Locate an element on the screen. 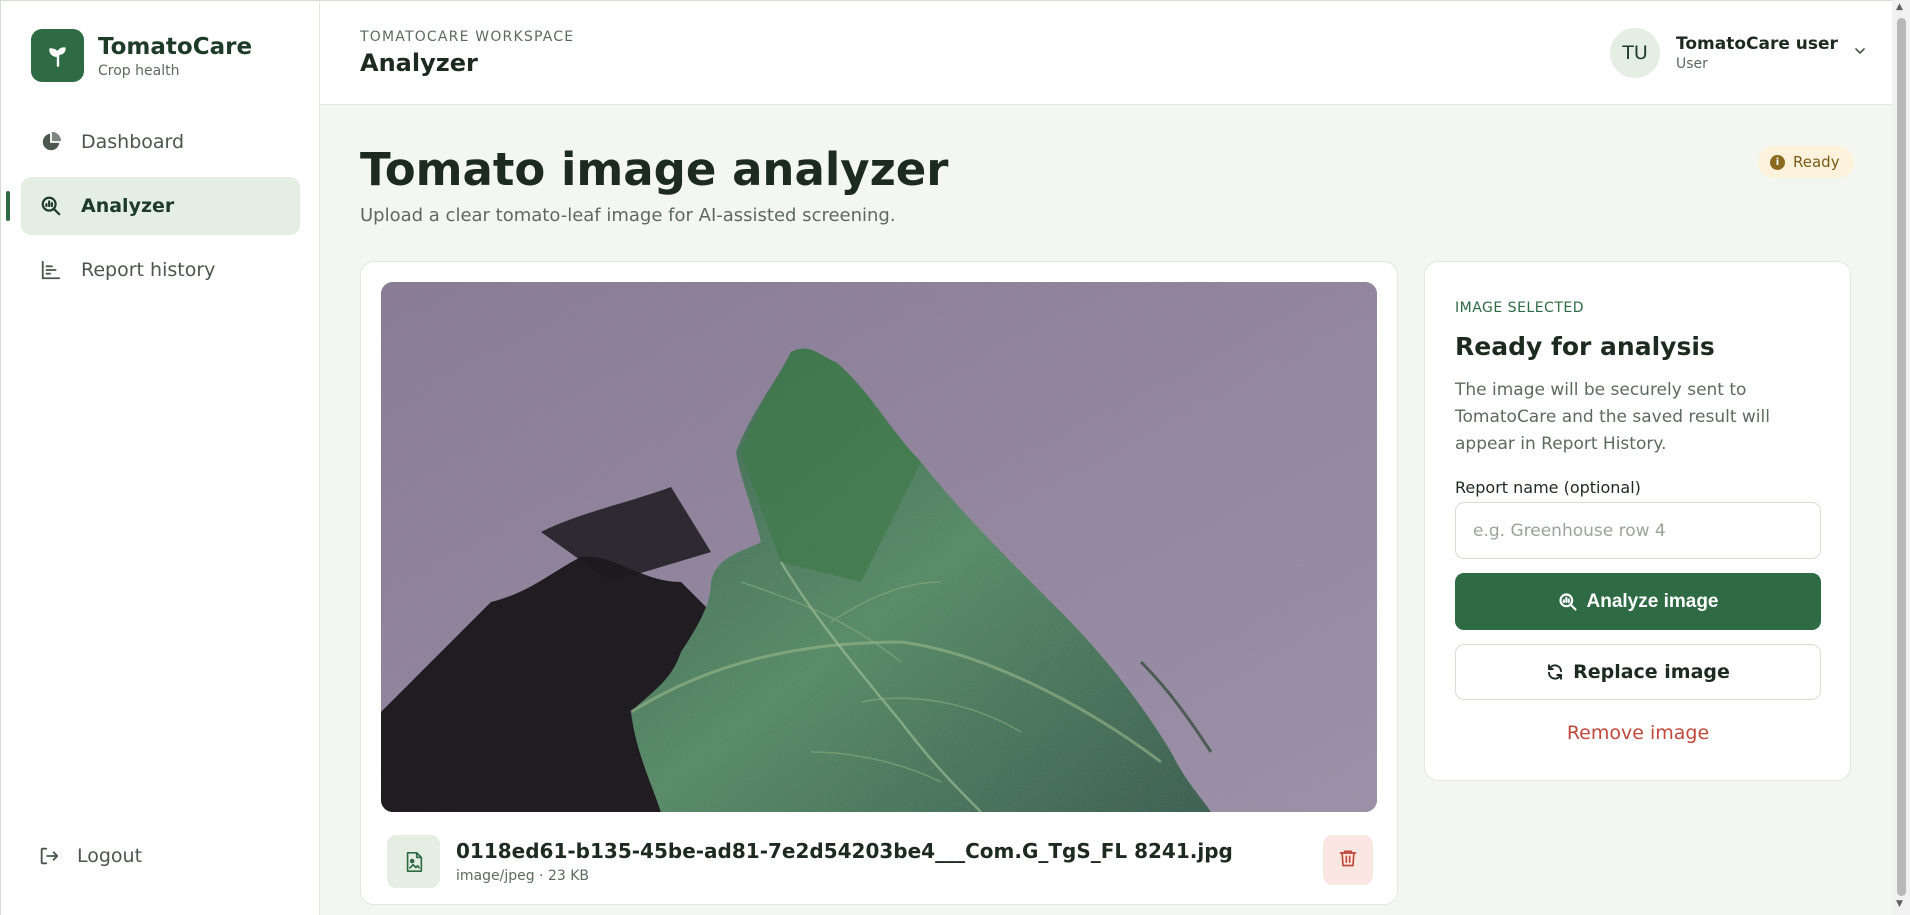 The width and height of the screenshot is (1910, 915). sidebar-item-dashboard: Dashboard is located at coordinates (160, 142).